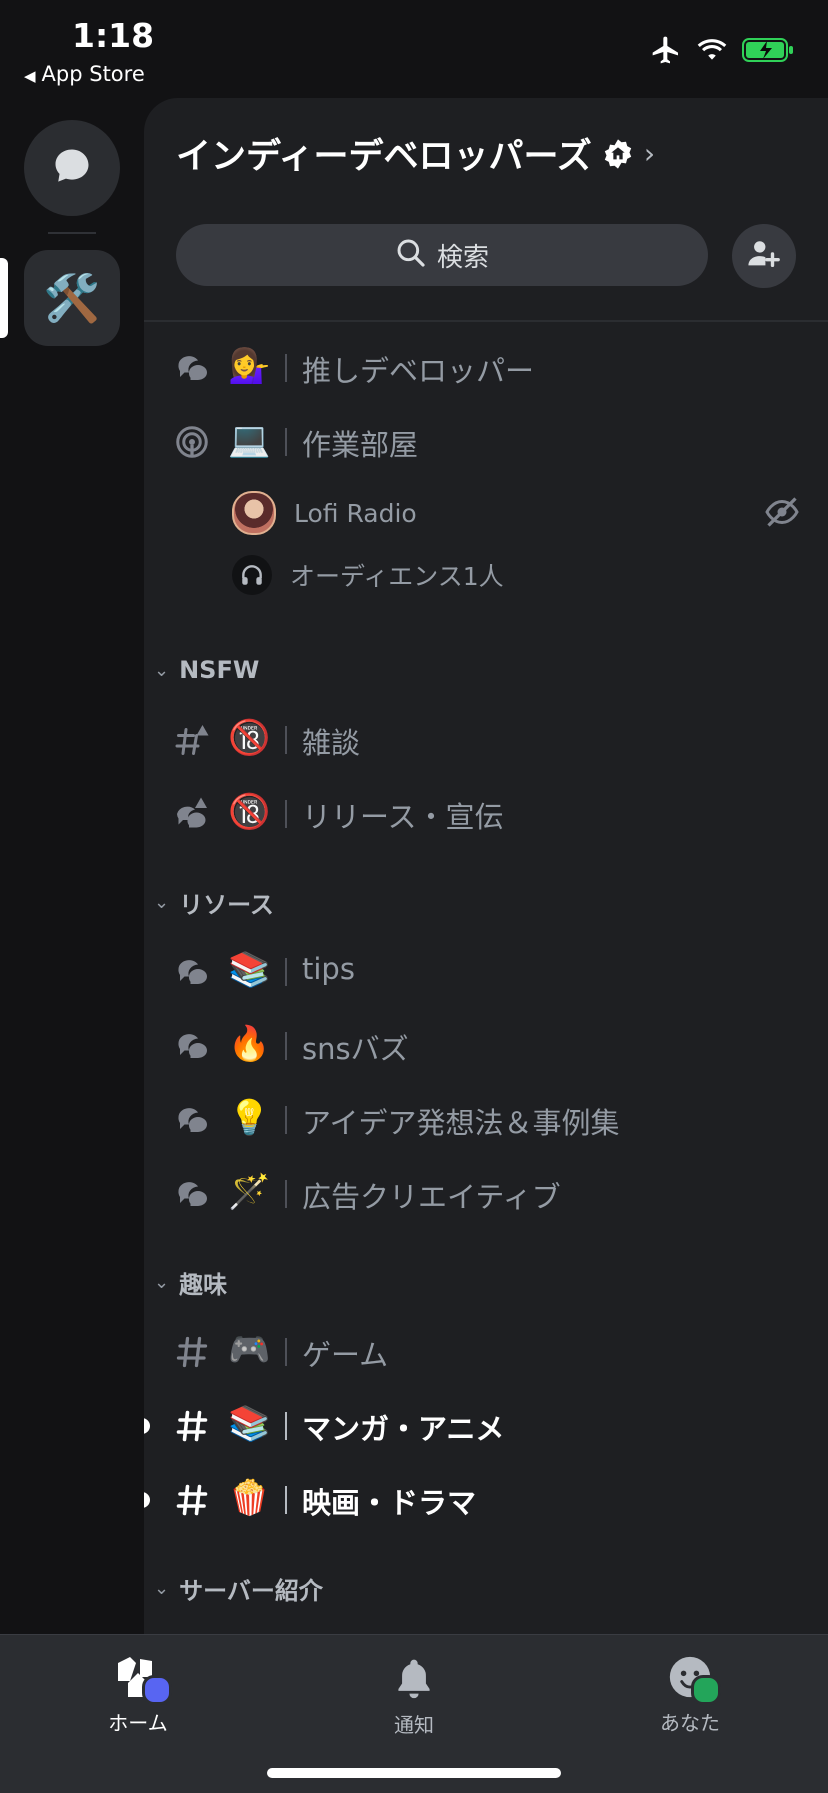 This screenshot has width=828, height=1793. What do you see at coordinates (328, 969) in the screenshot?
I see `channel-name: tips` at bounding box center [328, 969].